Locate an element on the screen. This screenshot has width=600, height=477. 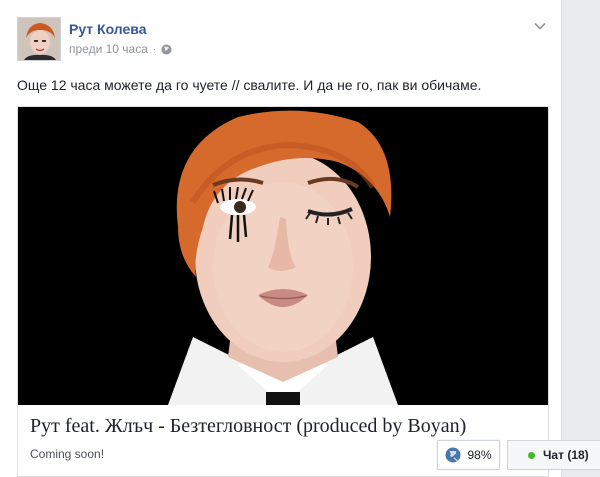
post-timestamp: преди 10 часа is located at coordinates (108, 49).